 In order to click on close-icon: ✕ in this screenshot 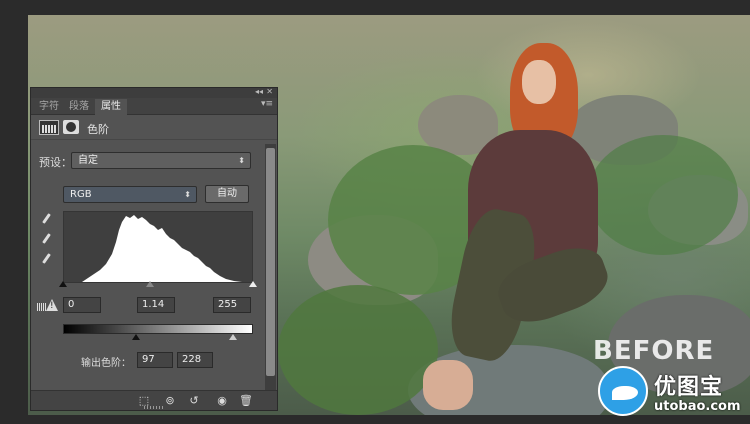, I will do `click(269, 91)`.